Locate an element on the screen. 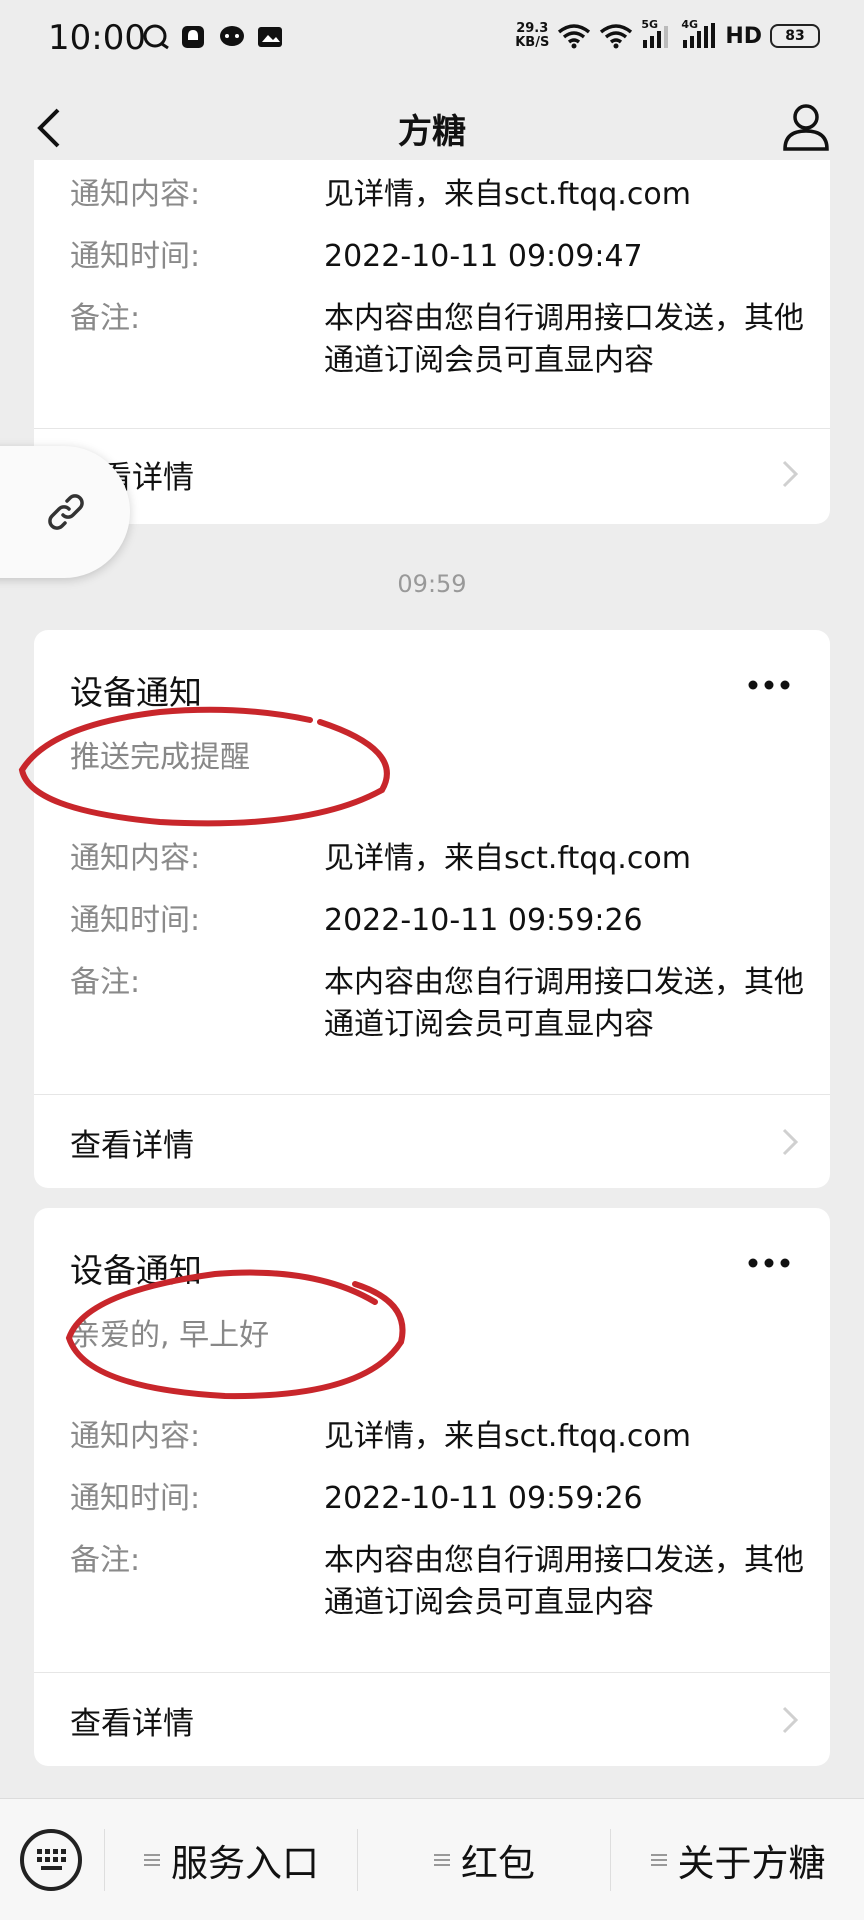 The height and width of the screenshot is (1920, 864). signal-4g-icon: 4G is located at coordinates (699, 34).